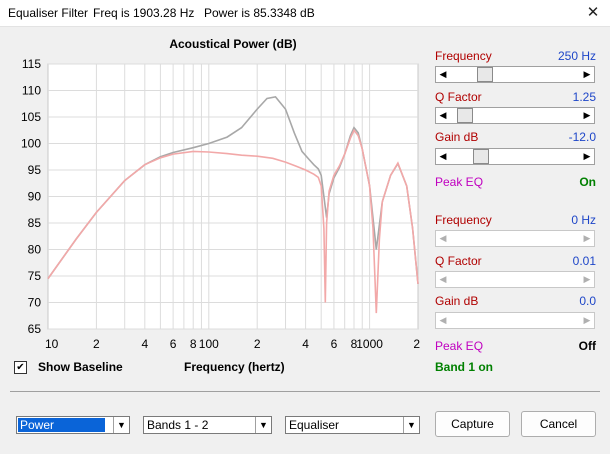 This screenshot has width=610, height=454. What do you see at coordinates (52, 344) in the screenshot?
I see `x-tick-label: 10` at bounding box center [52, 344].